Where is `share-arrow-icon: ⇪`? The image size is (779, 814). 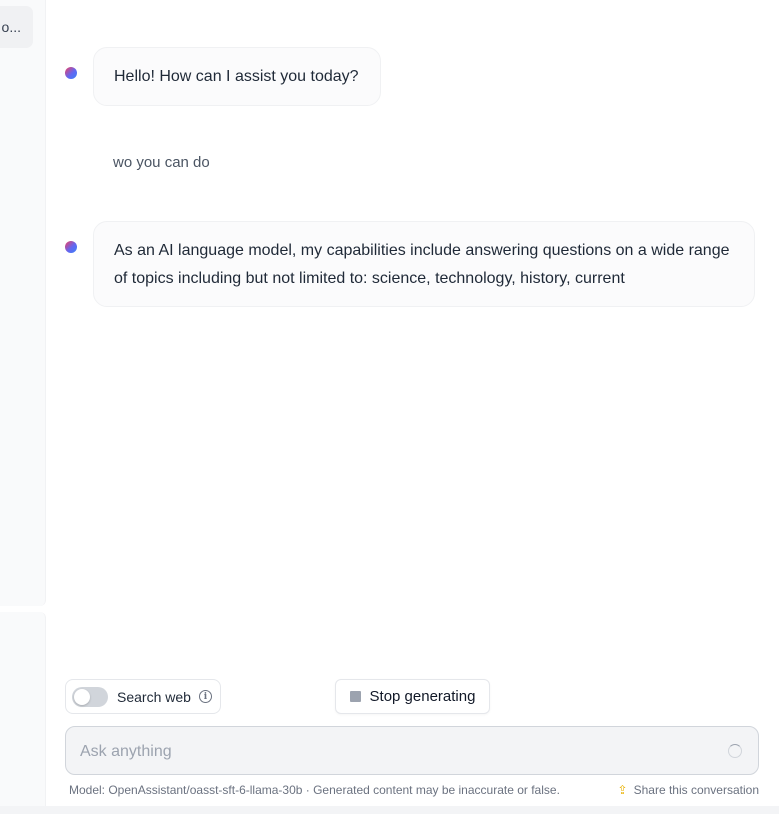 share-arrow-icon: ⇪ is located at coordinates (622, 790).